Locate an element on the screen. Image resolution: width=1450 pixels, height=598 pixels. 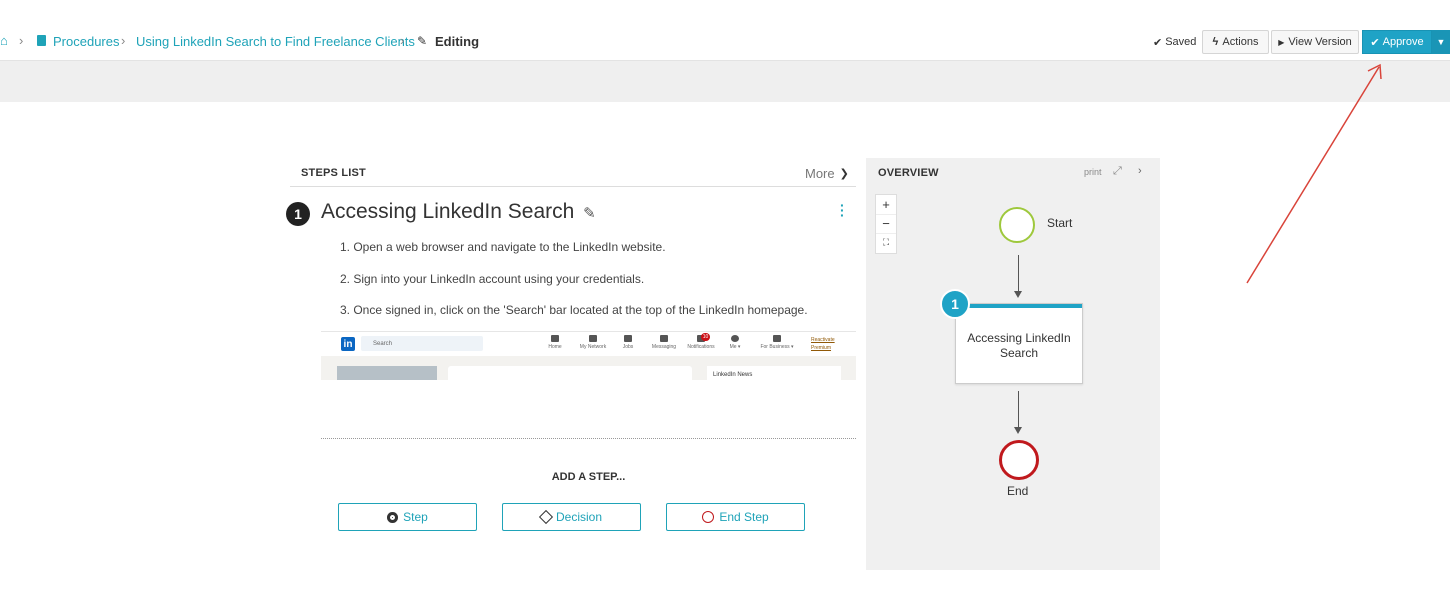
add-end-step-button: End Step is located at coordinates (735, 517).